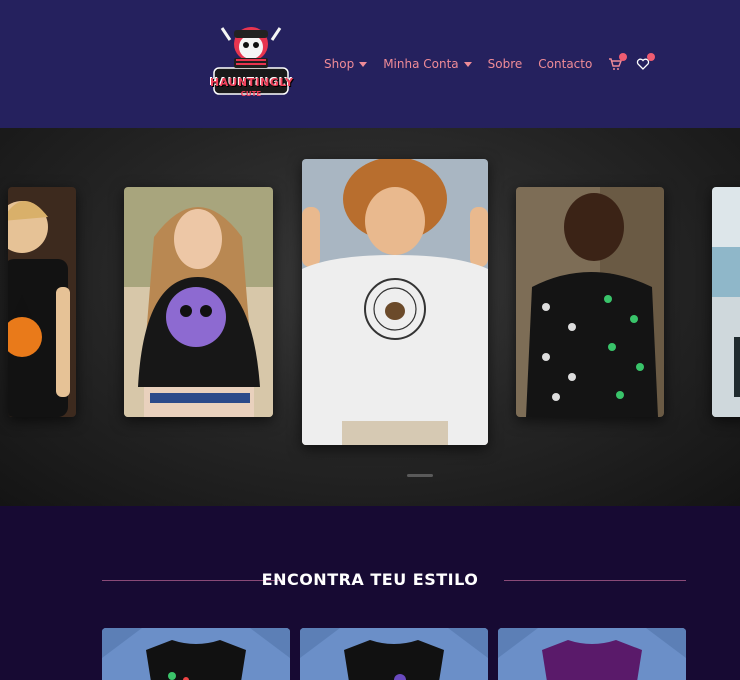  I want to click on nav-sobre-label: Sobre, so click(505, 64).